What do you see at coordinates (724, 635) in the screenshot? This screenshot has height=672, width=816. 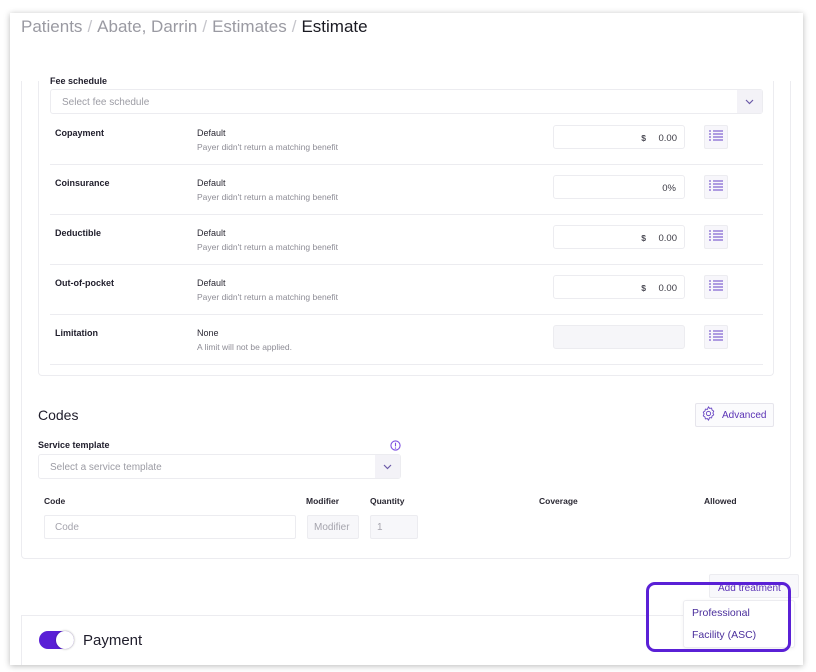 I see `menu-item-facility-asc: Facility (ASC)` at bounding box center [724, 635].